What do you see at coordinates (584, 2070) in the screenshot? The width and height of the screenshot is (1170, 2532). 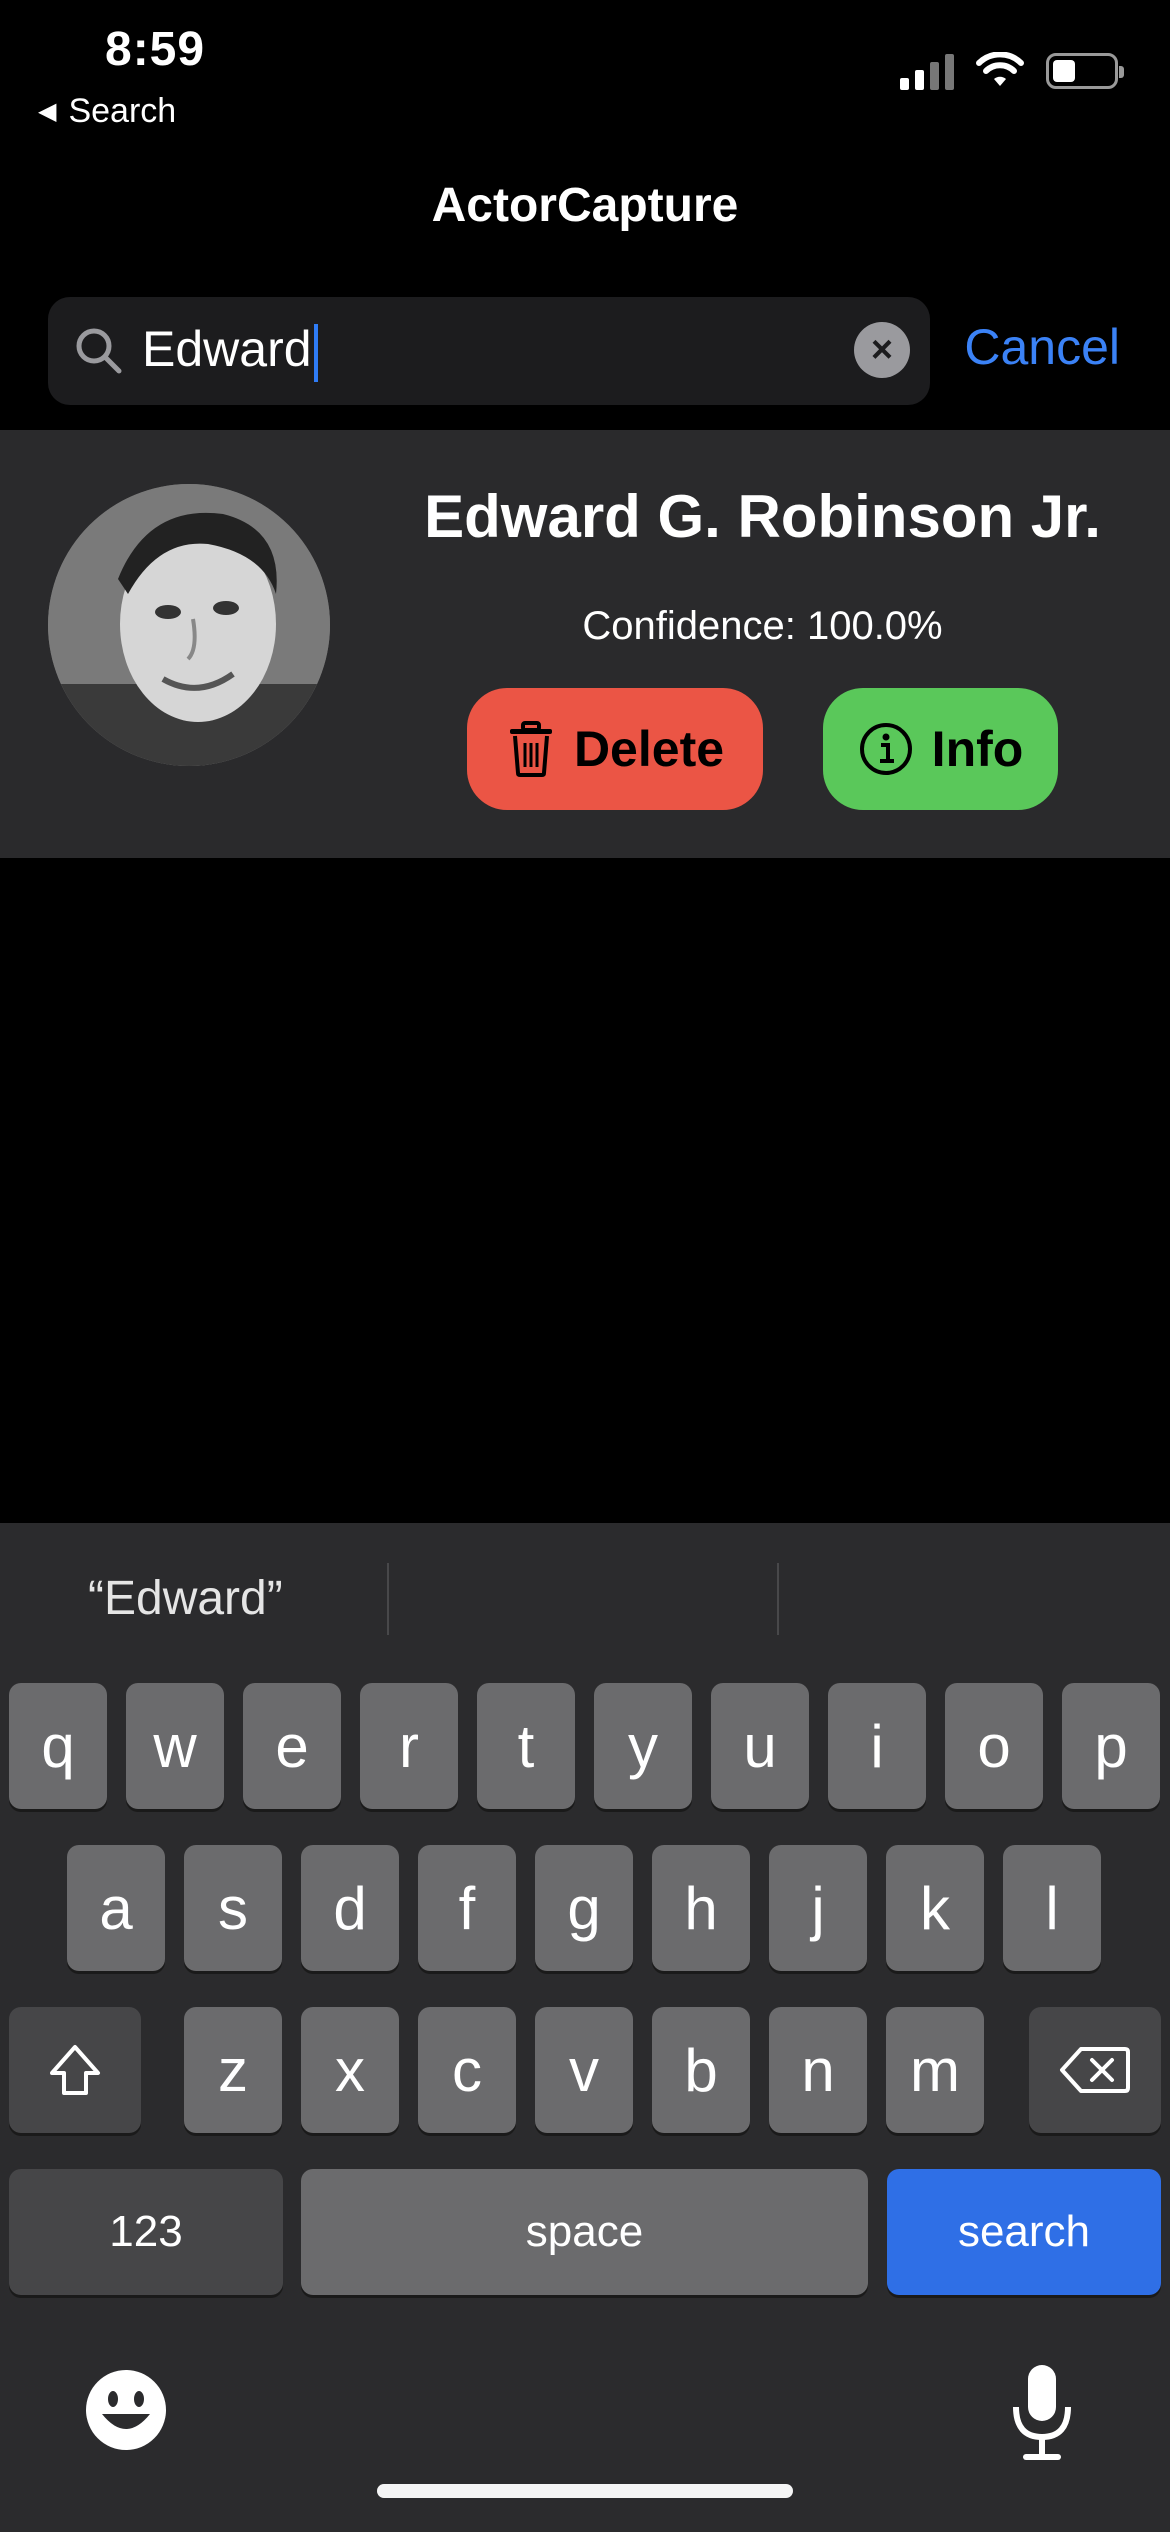 I see `key-v: v` at bounding box center [584, 2070].